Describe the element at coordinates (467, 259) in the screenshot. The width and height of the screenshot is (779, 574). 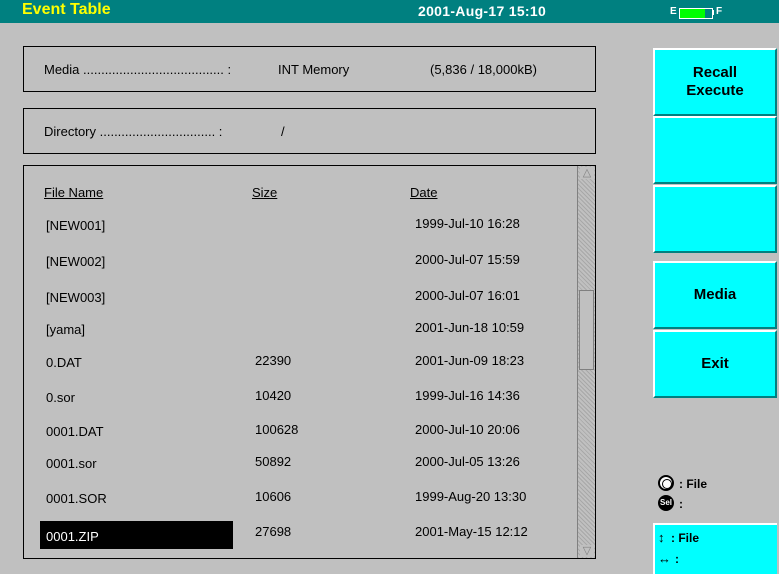
I see `file-row-date: 2000-Jul-07 15:59` at that location.